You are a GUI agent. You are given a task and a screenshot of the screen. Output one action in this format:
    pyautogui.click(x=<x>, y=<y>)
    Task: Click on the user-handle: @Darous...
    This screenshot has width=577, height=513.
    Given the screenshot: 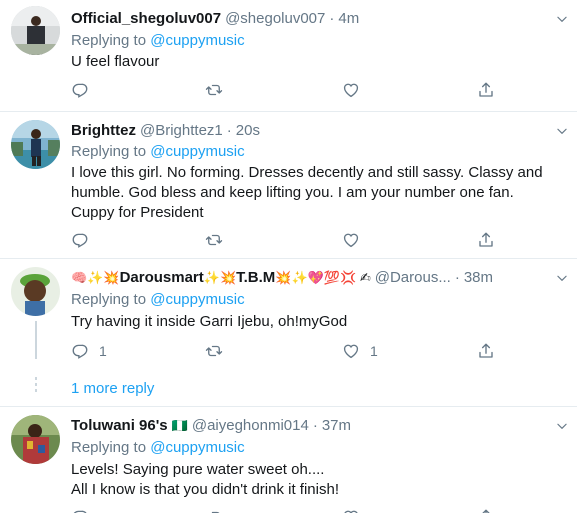 What is the action you would take?
    pyautogui.click(x=413, y=278)
    